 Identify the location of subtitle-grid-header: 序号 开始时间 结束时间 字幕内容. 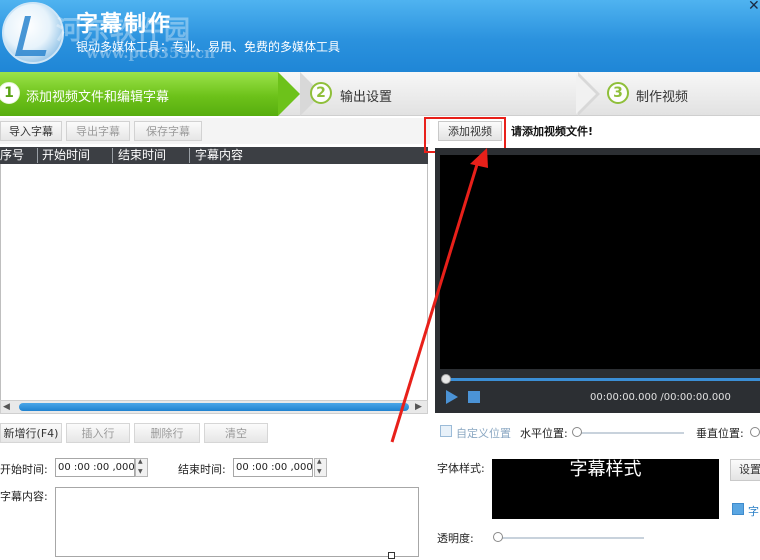
(214, 155).